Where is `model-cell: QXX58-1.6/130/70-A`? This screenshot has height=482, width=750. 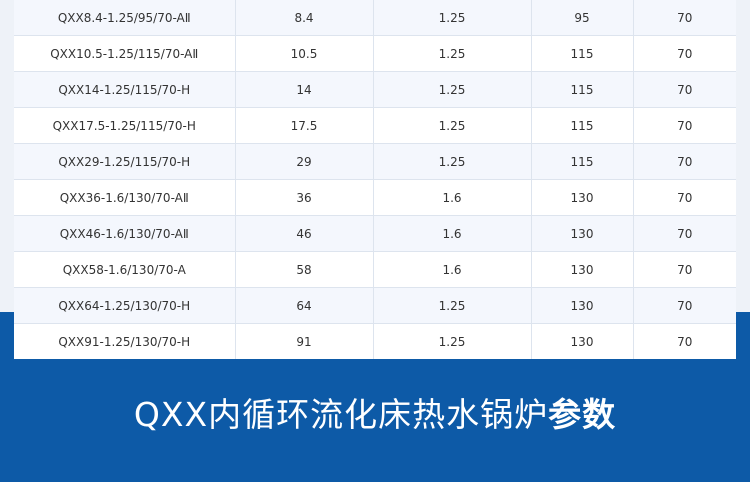
model-cell: QXX58-1.6/130/70-A is located at coordinates (125, 269).